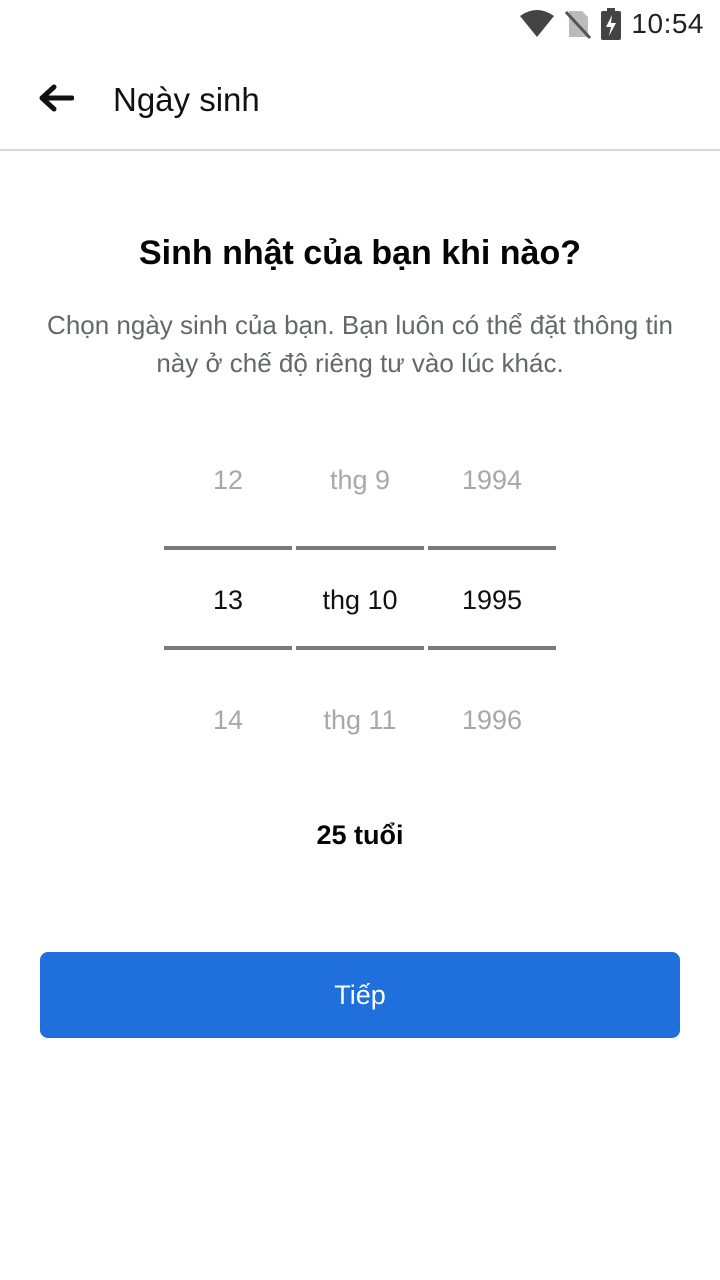  Describe the element at coordinates (360, 835) in the screenshot. I see `age-text: 25 tuổi` at that location.